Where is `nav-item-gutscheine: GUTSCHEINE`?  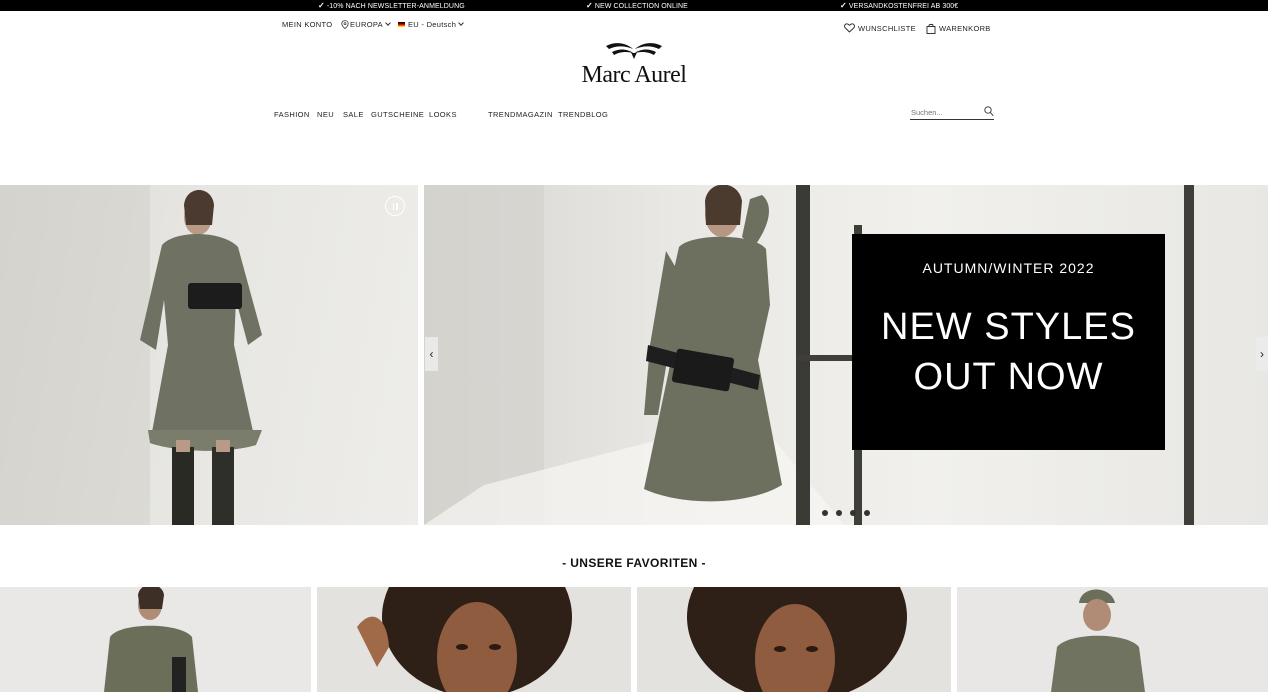
nav-item-gutscheine: GUTSCHEINE is located at coordinates (397, 114).